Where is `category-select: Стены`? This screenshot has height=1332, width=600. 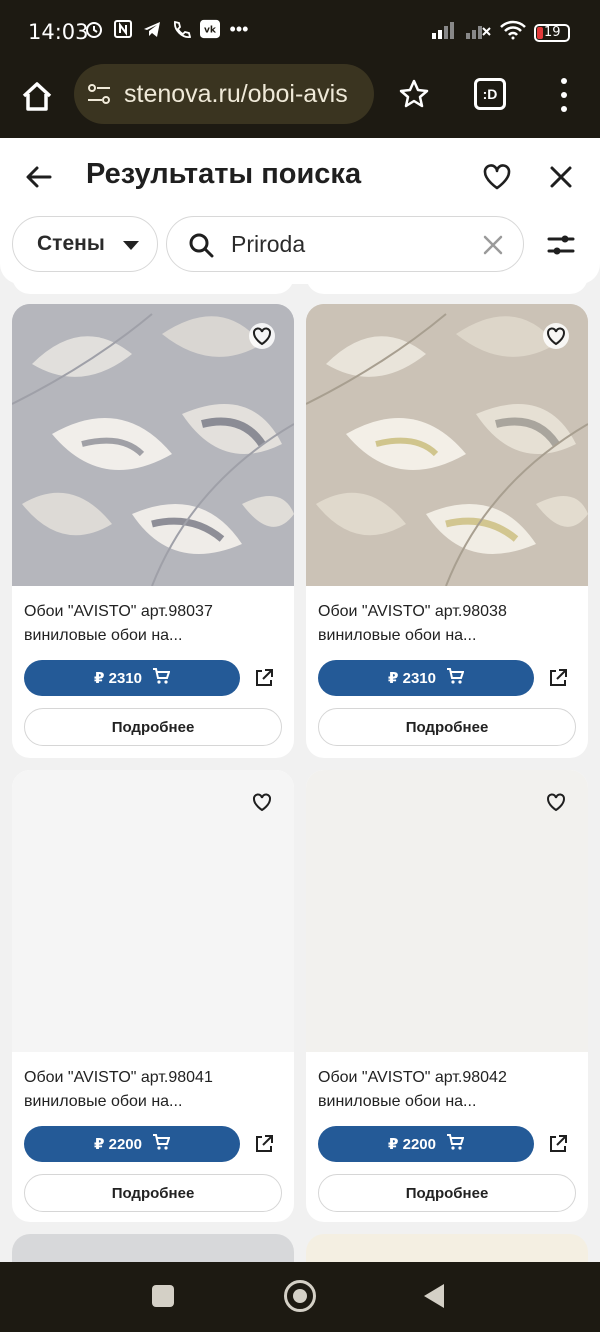 category-select: Стены is located at coordinates (85, 244).